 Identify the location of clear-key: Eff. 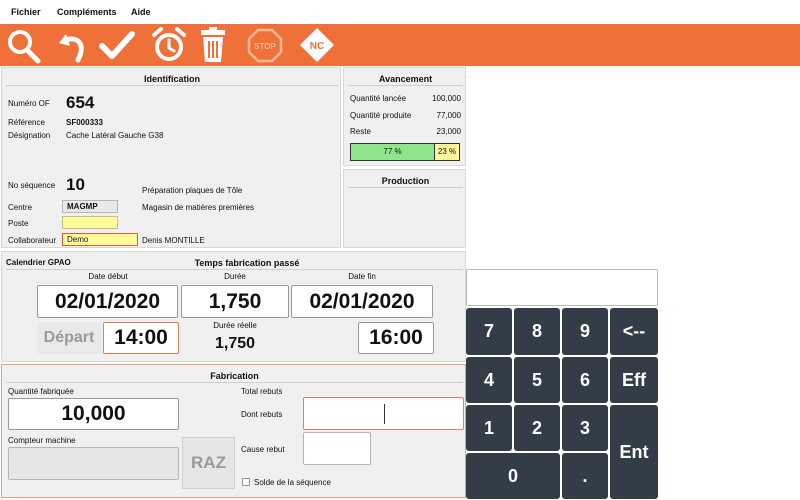
(634, 380).